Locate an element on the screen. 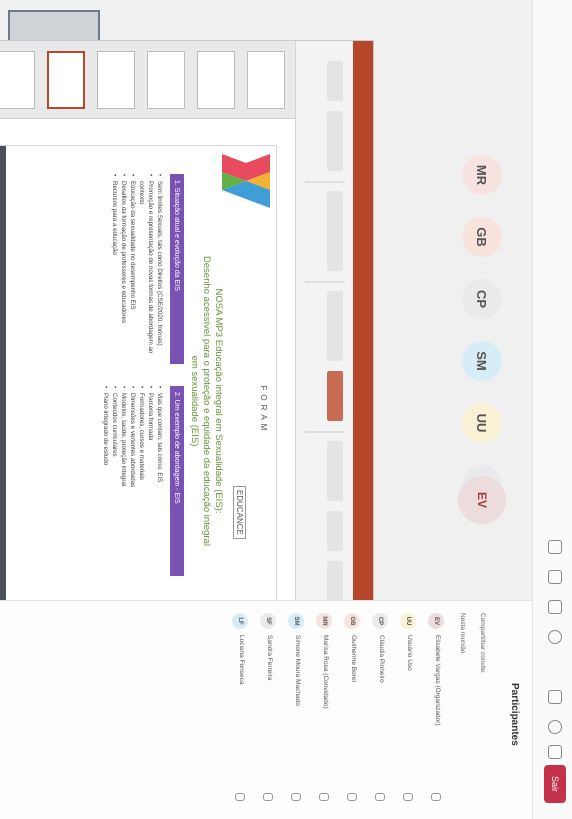 Image resolution: width=572 pixels, height=819 pixels. participant-tile: SM is located at coordinates (482, 361).